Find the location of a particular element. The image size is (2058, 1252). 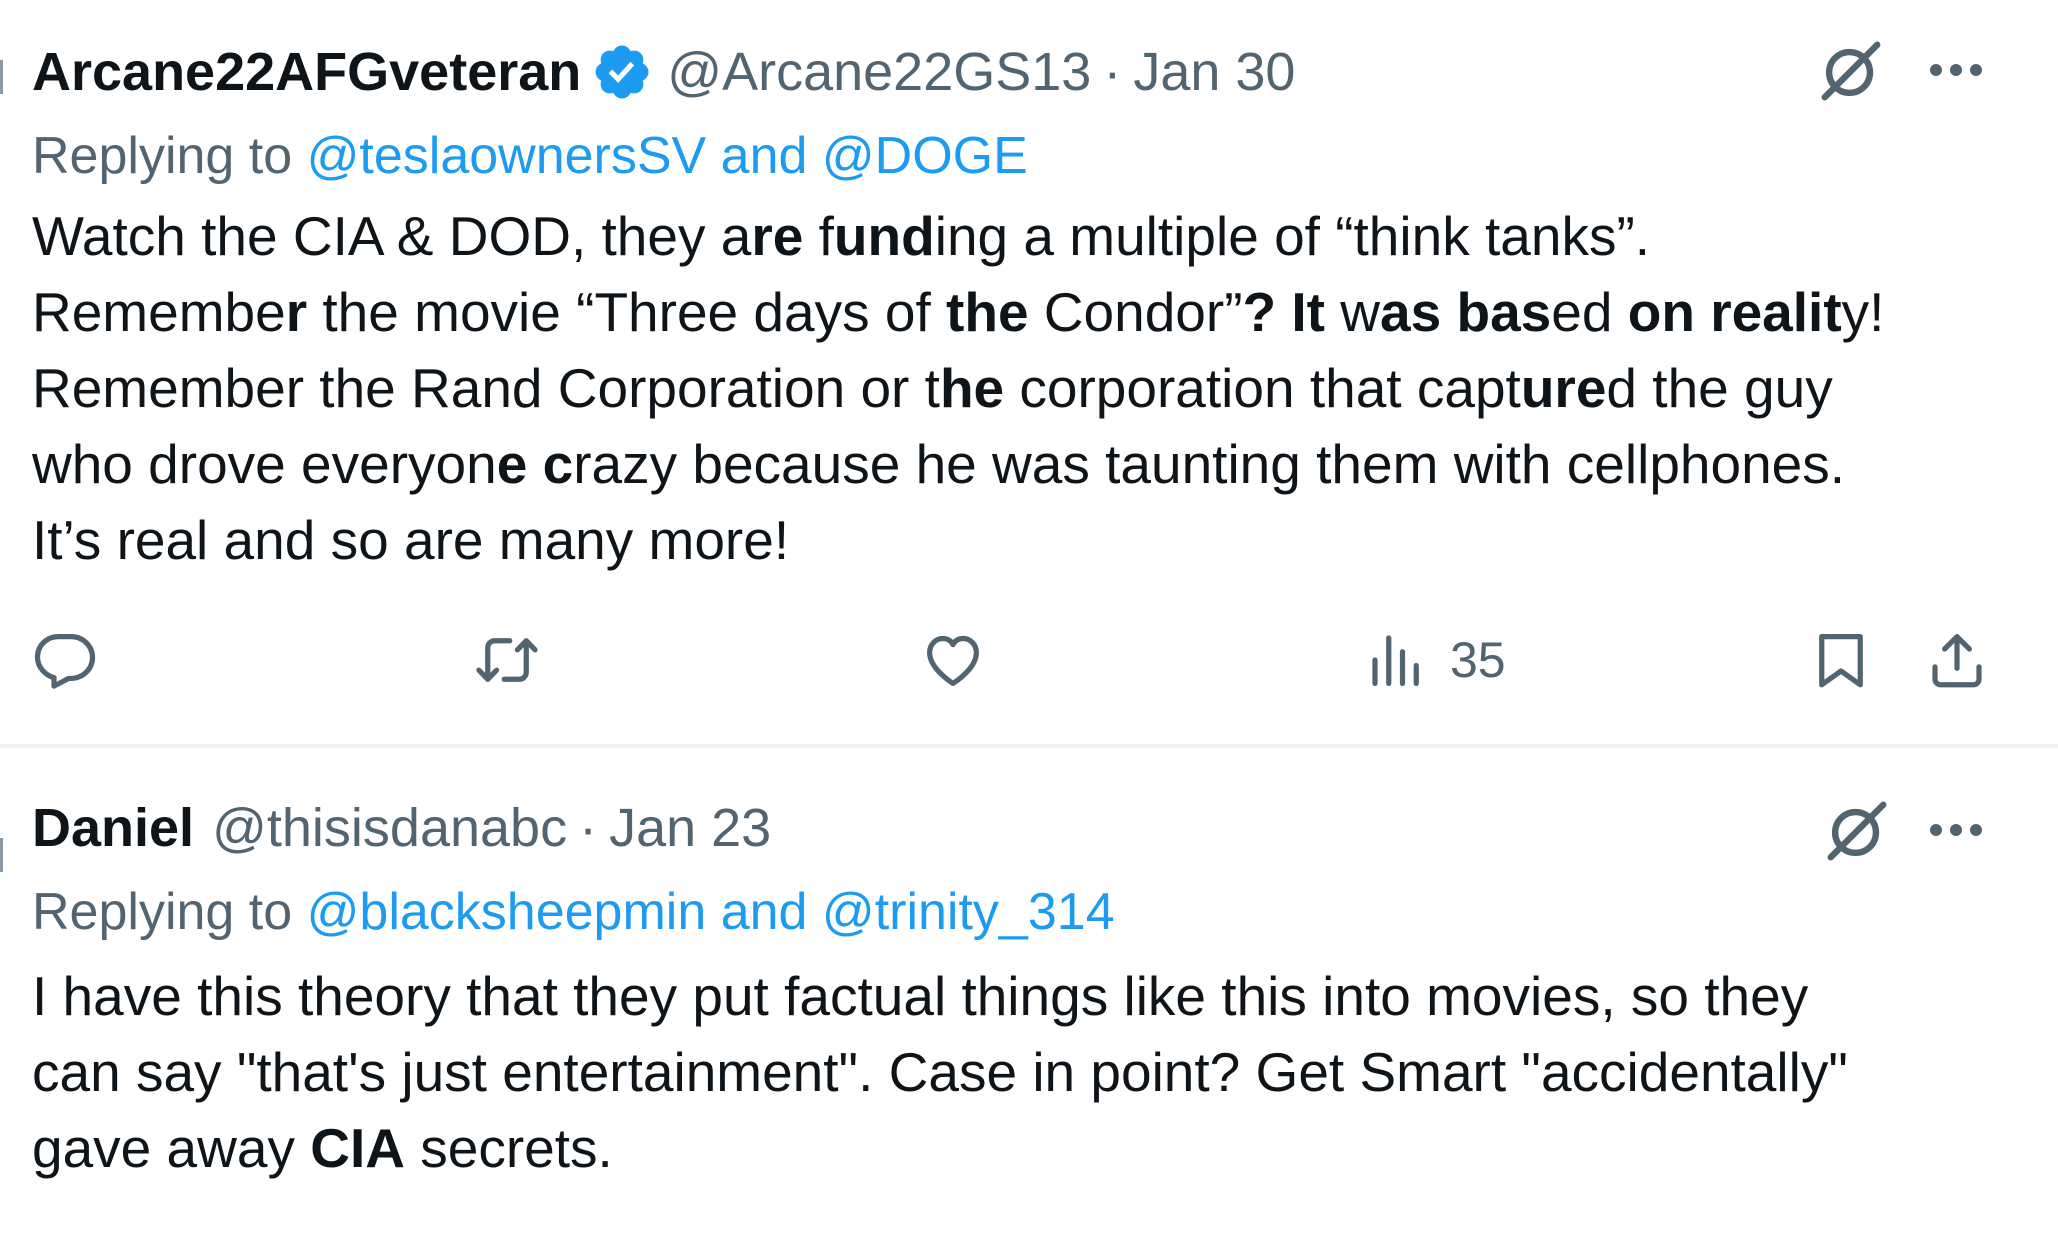

text-run: the movie “Three days of is located at coordinates (627, 312).